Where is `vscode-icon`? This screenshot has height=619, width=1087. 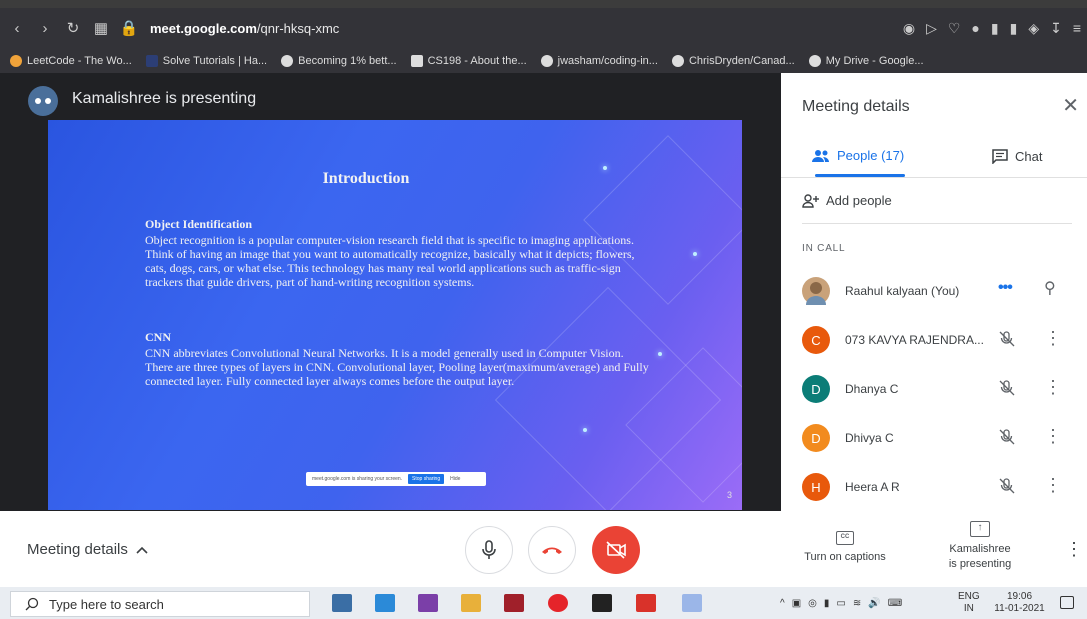 vscode-icon is located at coordinates (385, 603).